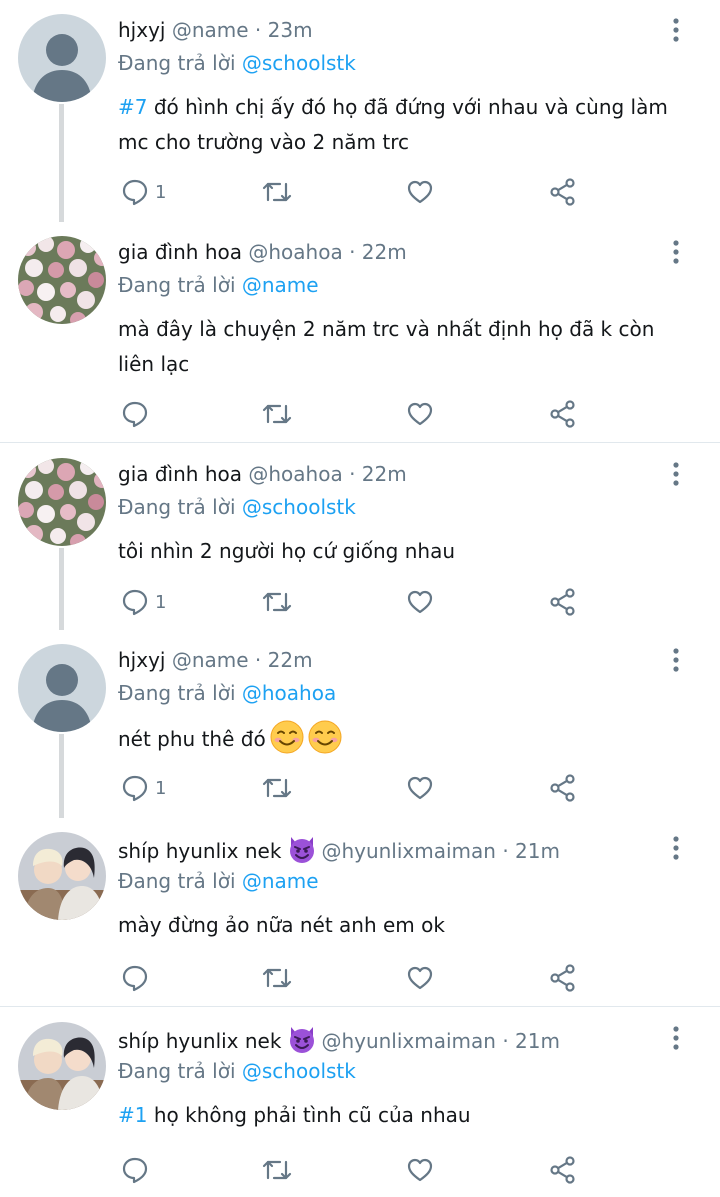 The height and width of the screenshot is (1197, 720). What do you see at coordinates (161, 602) in the screenshot?
I see `reply-count: 1` at bounding box center [161, 602].